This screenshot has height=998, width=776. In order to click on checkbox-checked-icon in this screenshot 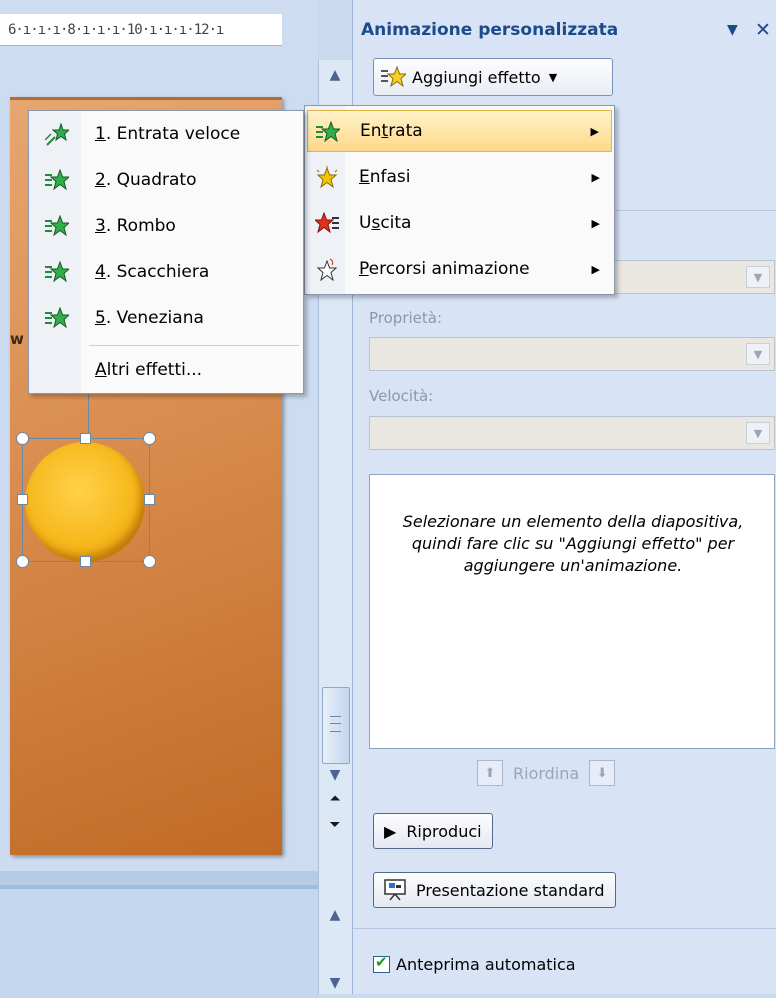, I will do `click(381, 963)`.